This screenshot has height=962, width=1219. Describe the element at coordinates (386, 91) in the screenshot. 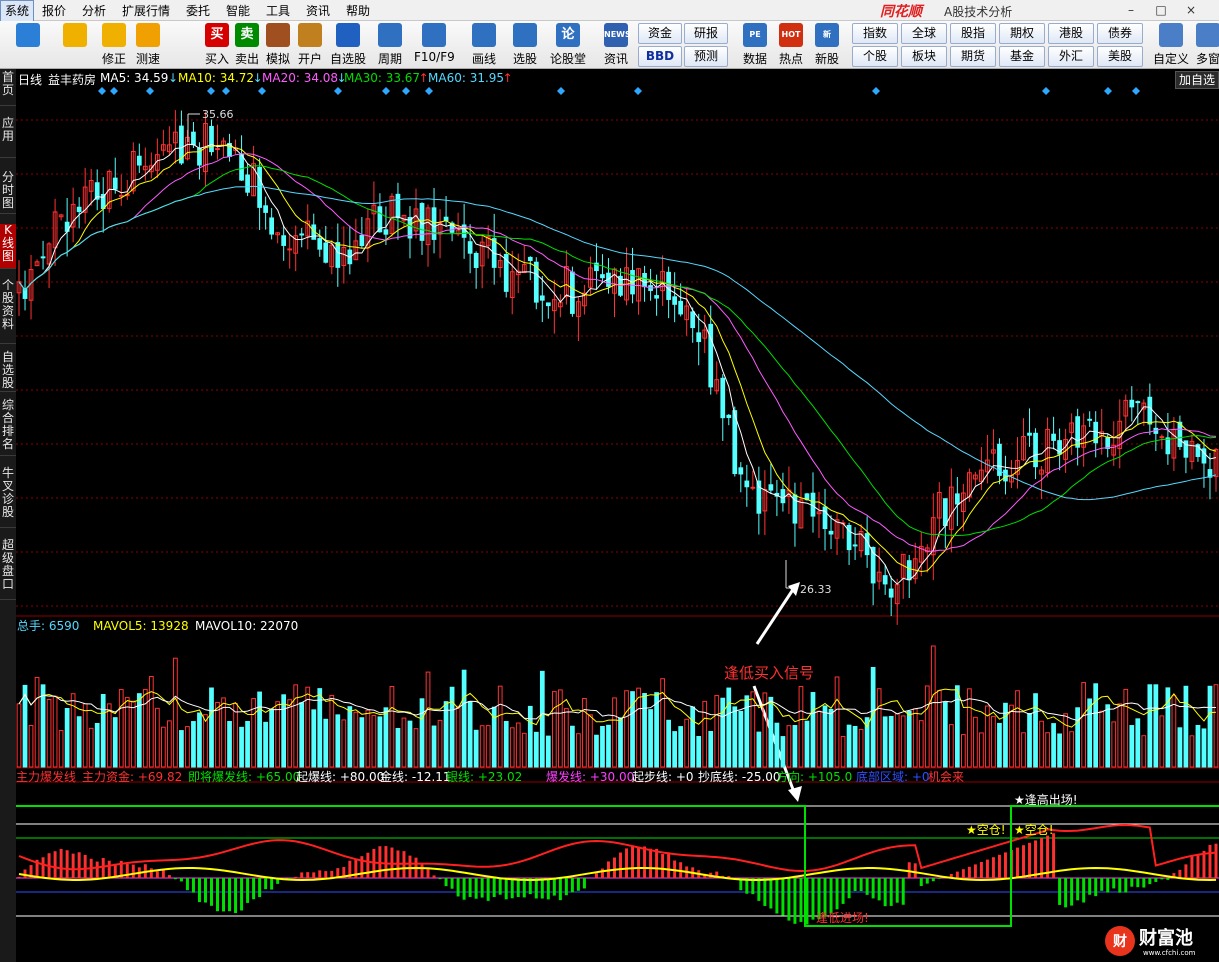

I see `info-diamond-icon` at that location.